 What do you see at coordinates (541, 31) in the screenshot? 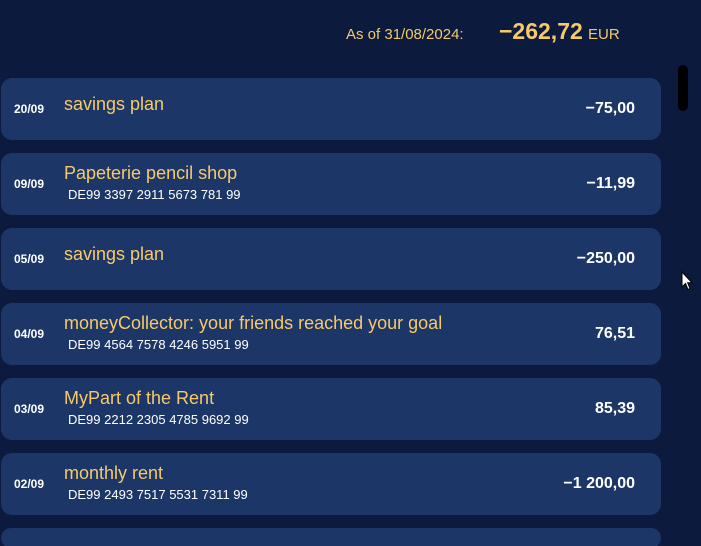
I see `balance-amount: −262,72` at bounding box center [541, 31].